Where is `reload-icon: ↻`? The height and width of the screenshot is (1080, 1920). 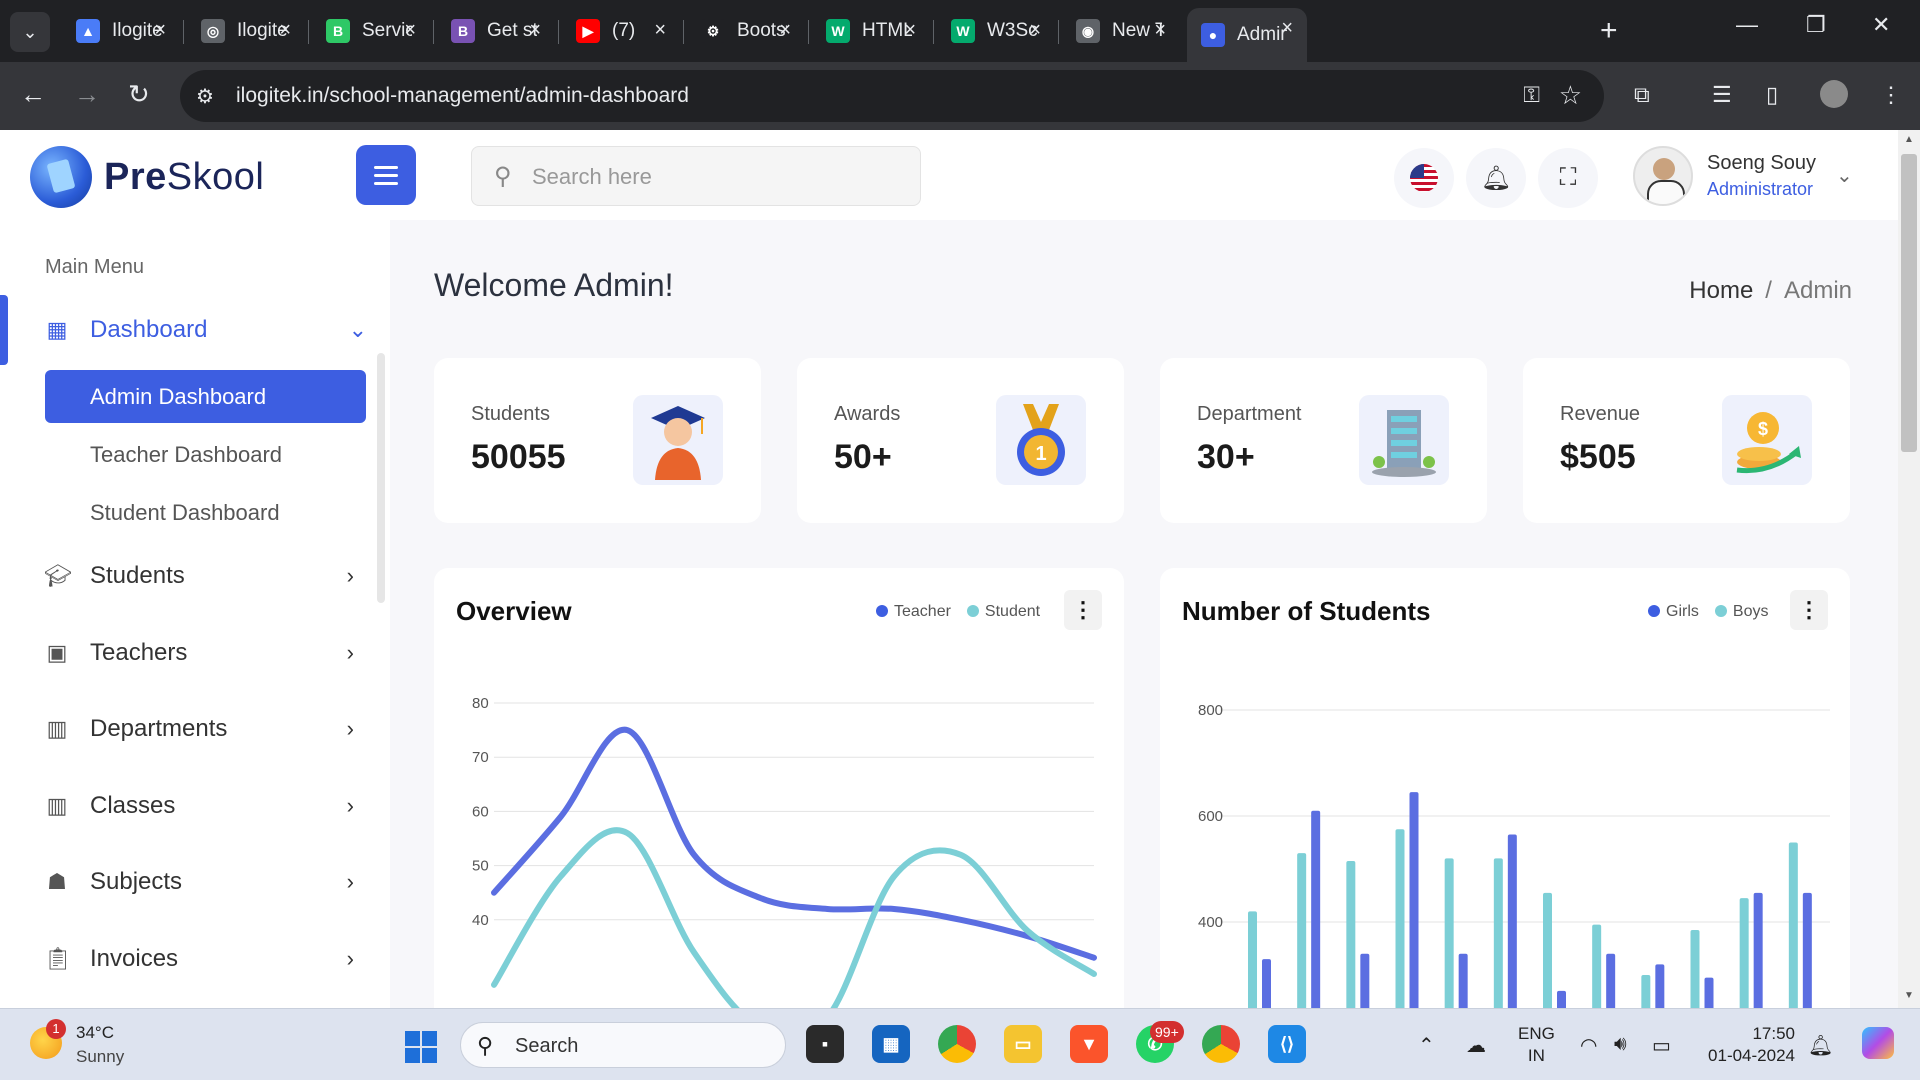 reload-icon: ↻ is located at coordinates (139, 94).